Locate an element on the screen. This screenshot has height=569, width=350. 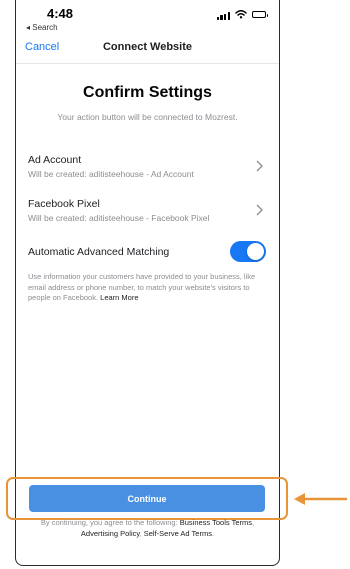
ad-account-label: Ad Account is located at coordinates (55, 160).